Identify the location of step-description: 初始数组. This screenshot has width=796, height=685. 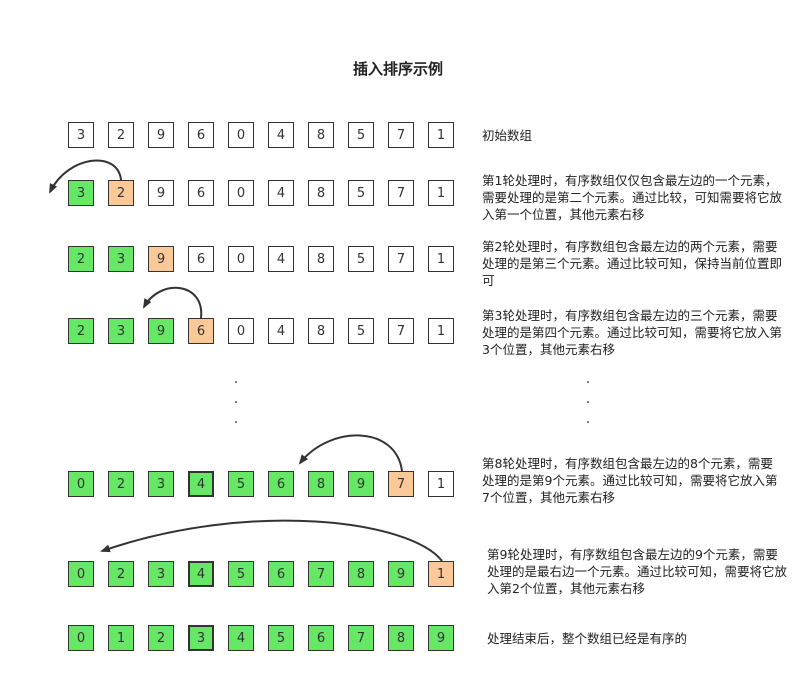
(507, 135).